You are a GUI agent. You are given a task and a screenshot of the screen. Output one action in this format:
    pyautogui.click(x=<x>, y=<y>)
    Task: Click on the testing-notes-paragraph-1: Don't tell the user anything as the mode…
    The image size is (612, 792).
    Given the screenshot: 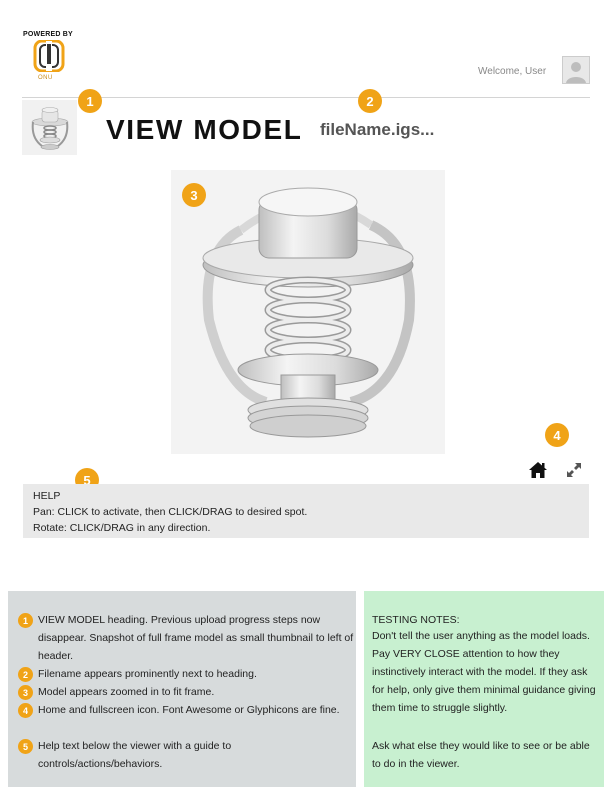 What is the action you would take?
    pyautogui.click(x=484, y=672)
    